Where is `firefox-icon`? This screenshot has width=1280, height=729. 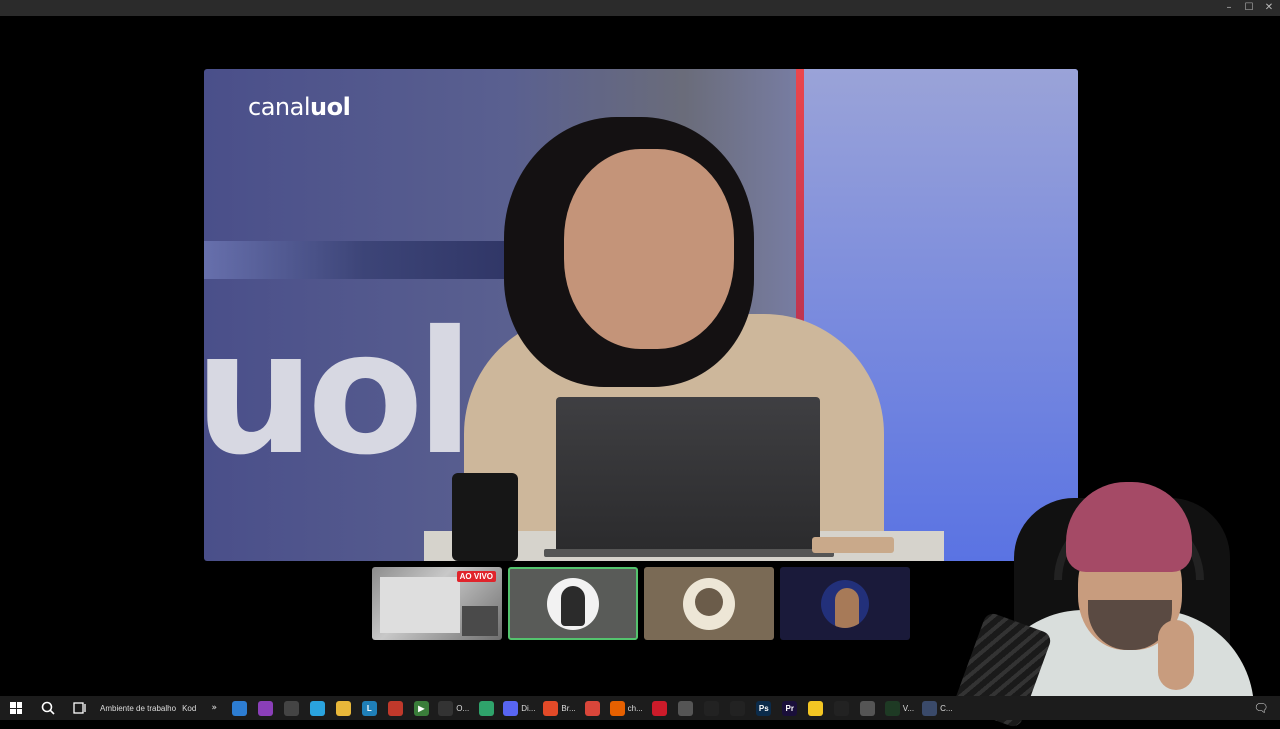
firefox-icon is located at coordinates (617, 708).